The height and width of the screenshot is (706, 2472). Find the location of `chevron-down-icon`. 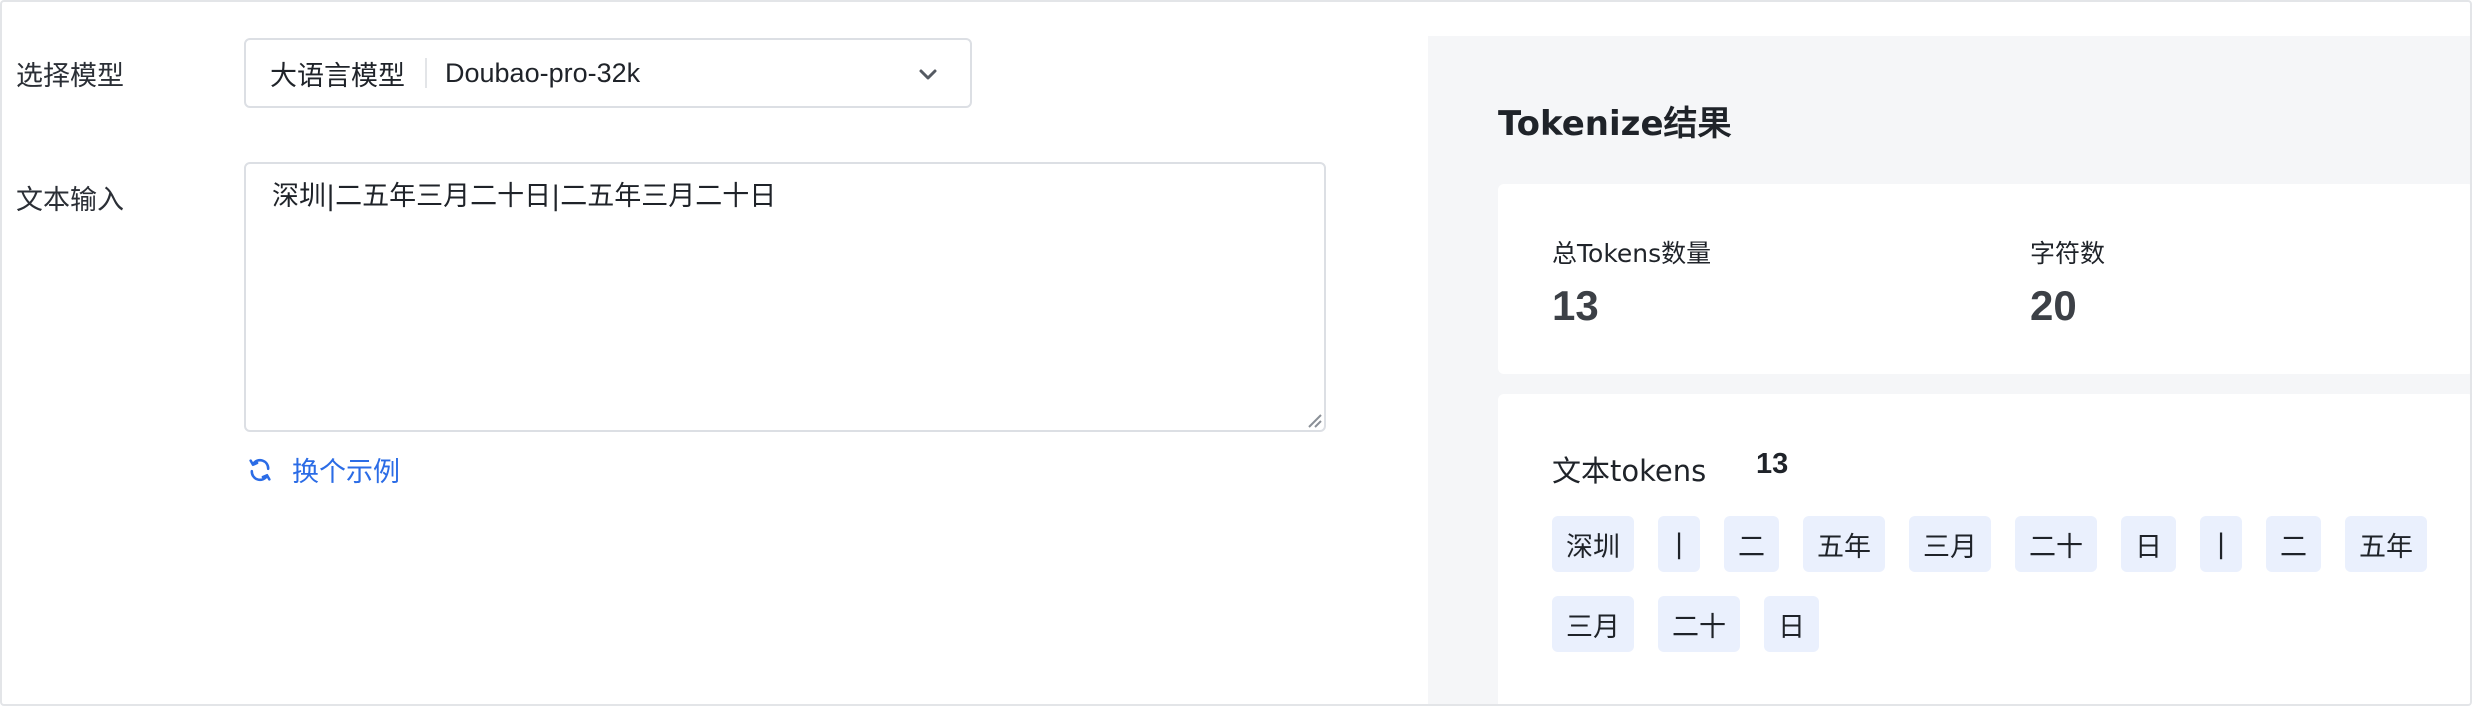

chevron-down-icon is located at coordinates (928, 74).